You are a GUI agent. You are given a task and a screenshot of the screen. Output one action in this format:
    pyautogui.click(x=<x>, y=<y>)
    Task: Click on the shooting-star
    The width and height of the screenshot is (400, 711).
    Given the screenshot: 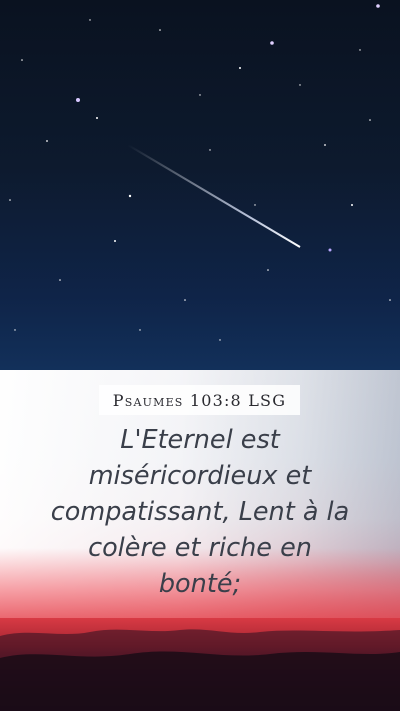 What is the action you would take?
    pyautogui.click(x=214, y=196)
    